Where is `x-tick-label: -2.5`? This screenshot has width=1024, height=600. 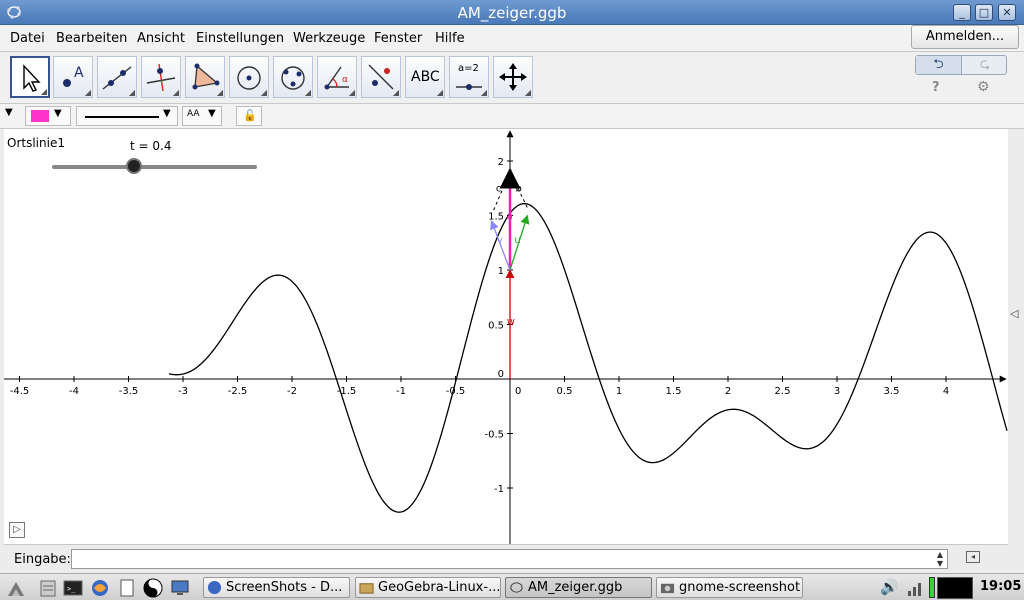 x-tick-label: -2.5 is located at coordinates (238, 391).